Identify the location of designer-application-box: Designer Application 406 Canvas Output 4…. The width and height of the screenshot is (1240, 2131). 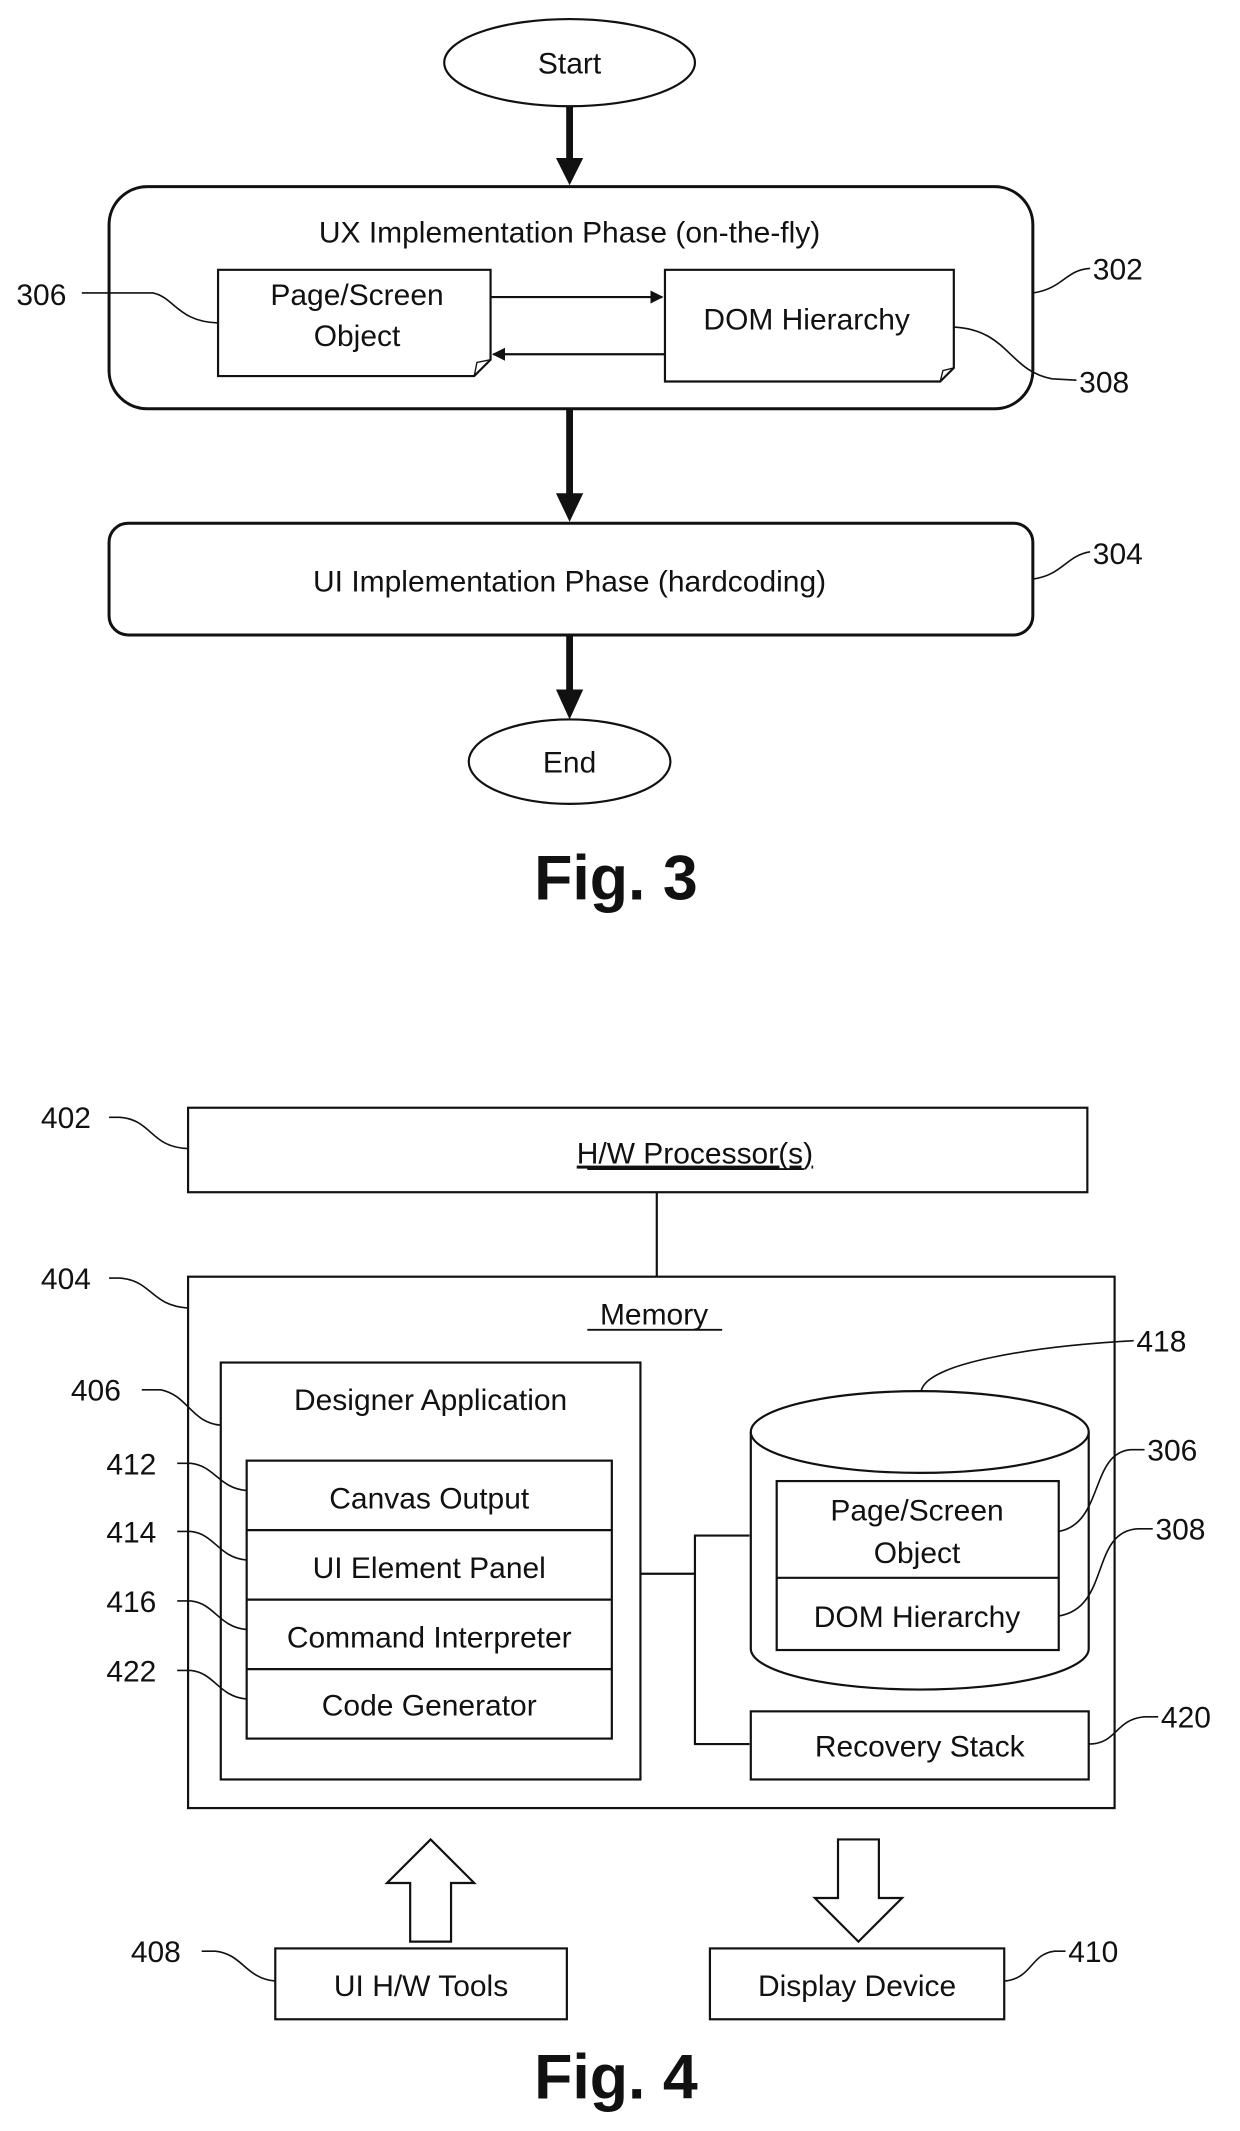
(356, 1571).